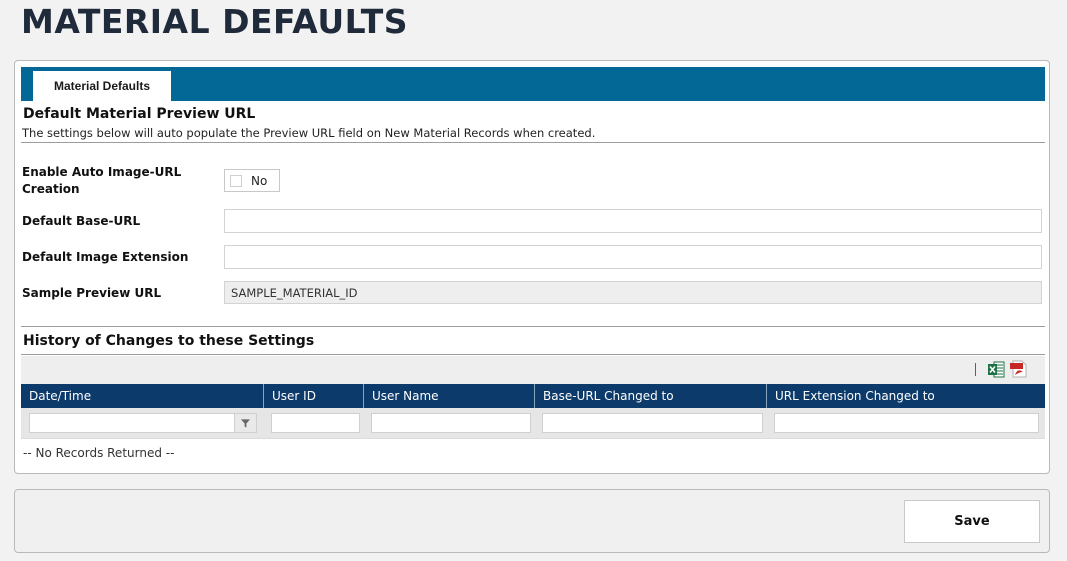  I want to click on history-title: History of Changes to these Settings, so click(169, 341).